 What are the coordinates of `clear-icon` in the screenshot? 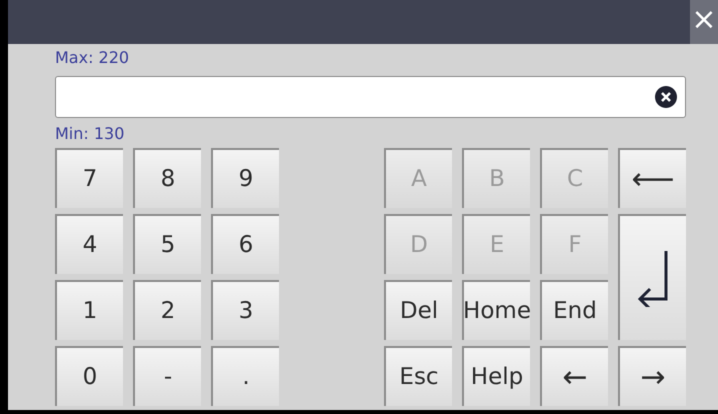 It's located at (666, 97).